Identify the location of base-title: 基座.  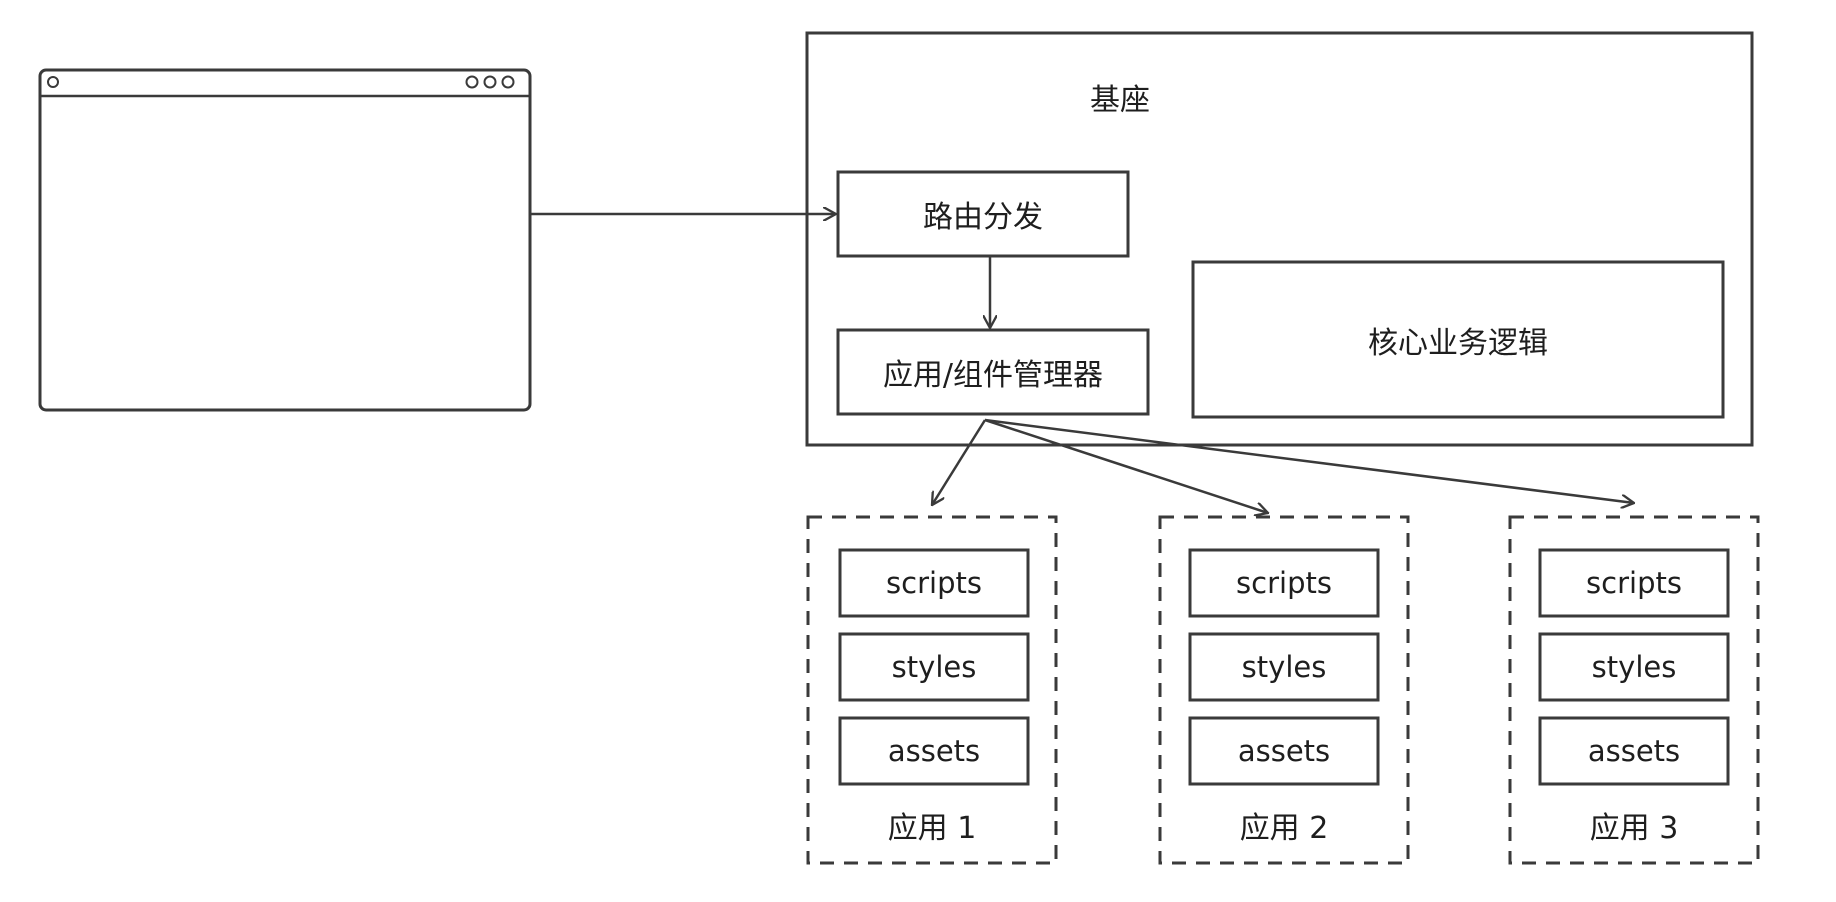
(1120, 100).